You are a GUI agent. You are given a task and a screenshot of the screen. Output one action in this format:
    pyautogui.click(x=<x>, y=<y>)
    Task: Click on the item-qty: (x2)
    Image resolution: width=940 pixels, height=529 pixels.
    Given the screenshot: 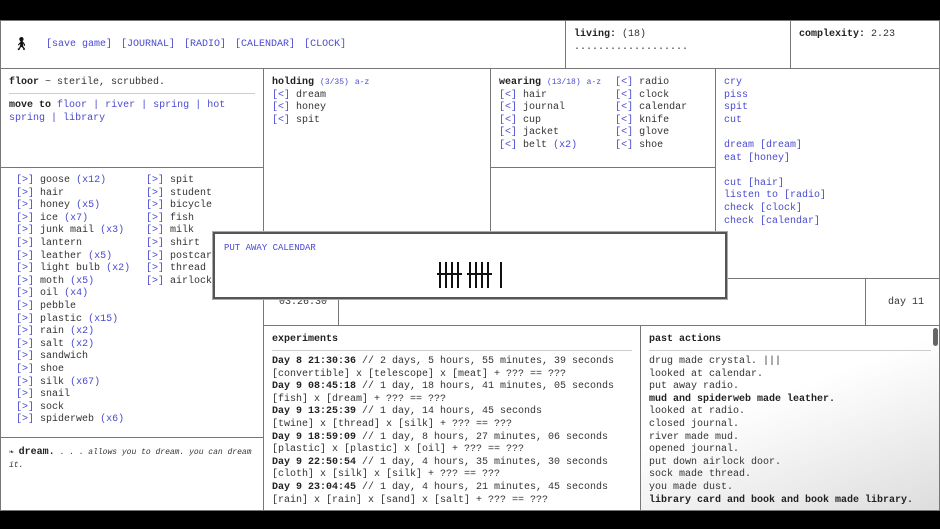 What is the action you would take?
    pyautogui.click(x=118, y=269)
    